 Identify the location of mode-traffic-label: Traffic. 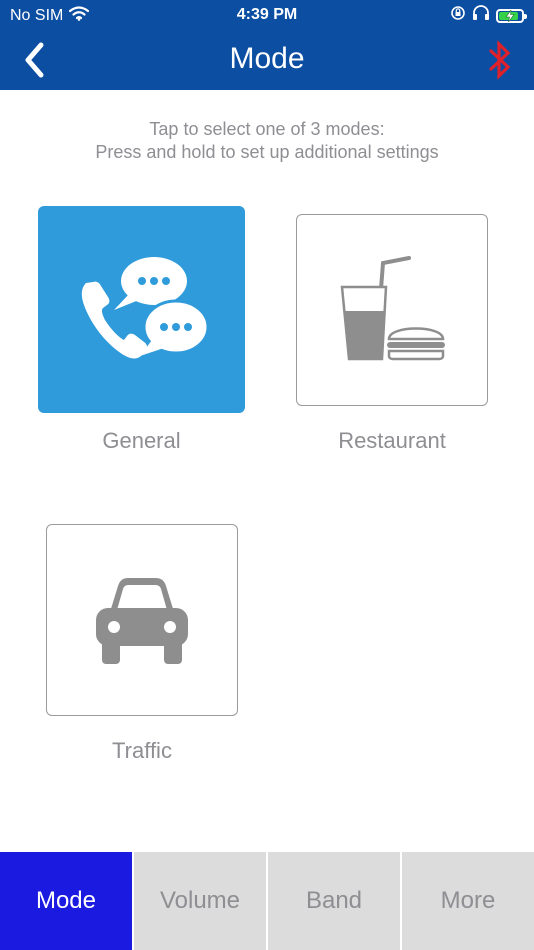
(142, 750).